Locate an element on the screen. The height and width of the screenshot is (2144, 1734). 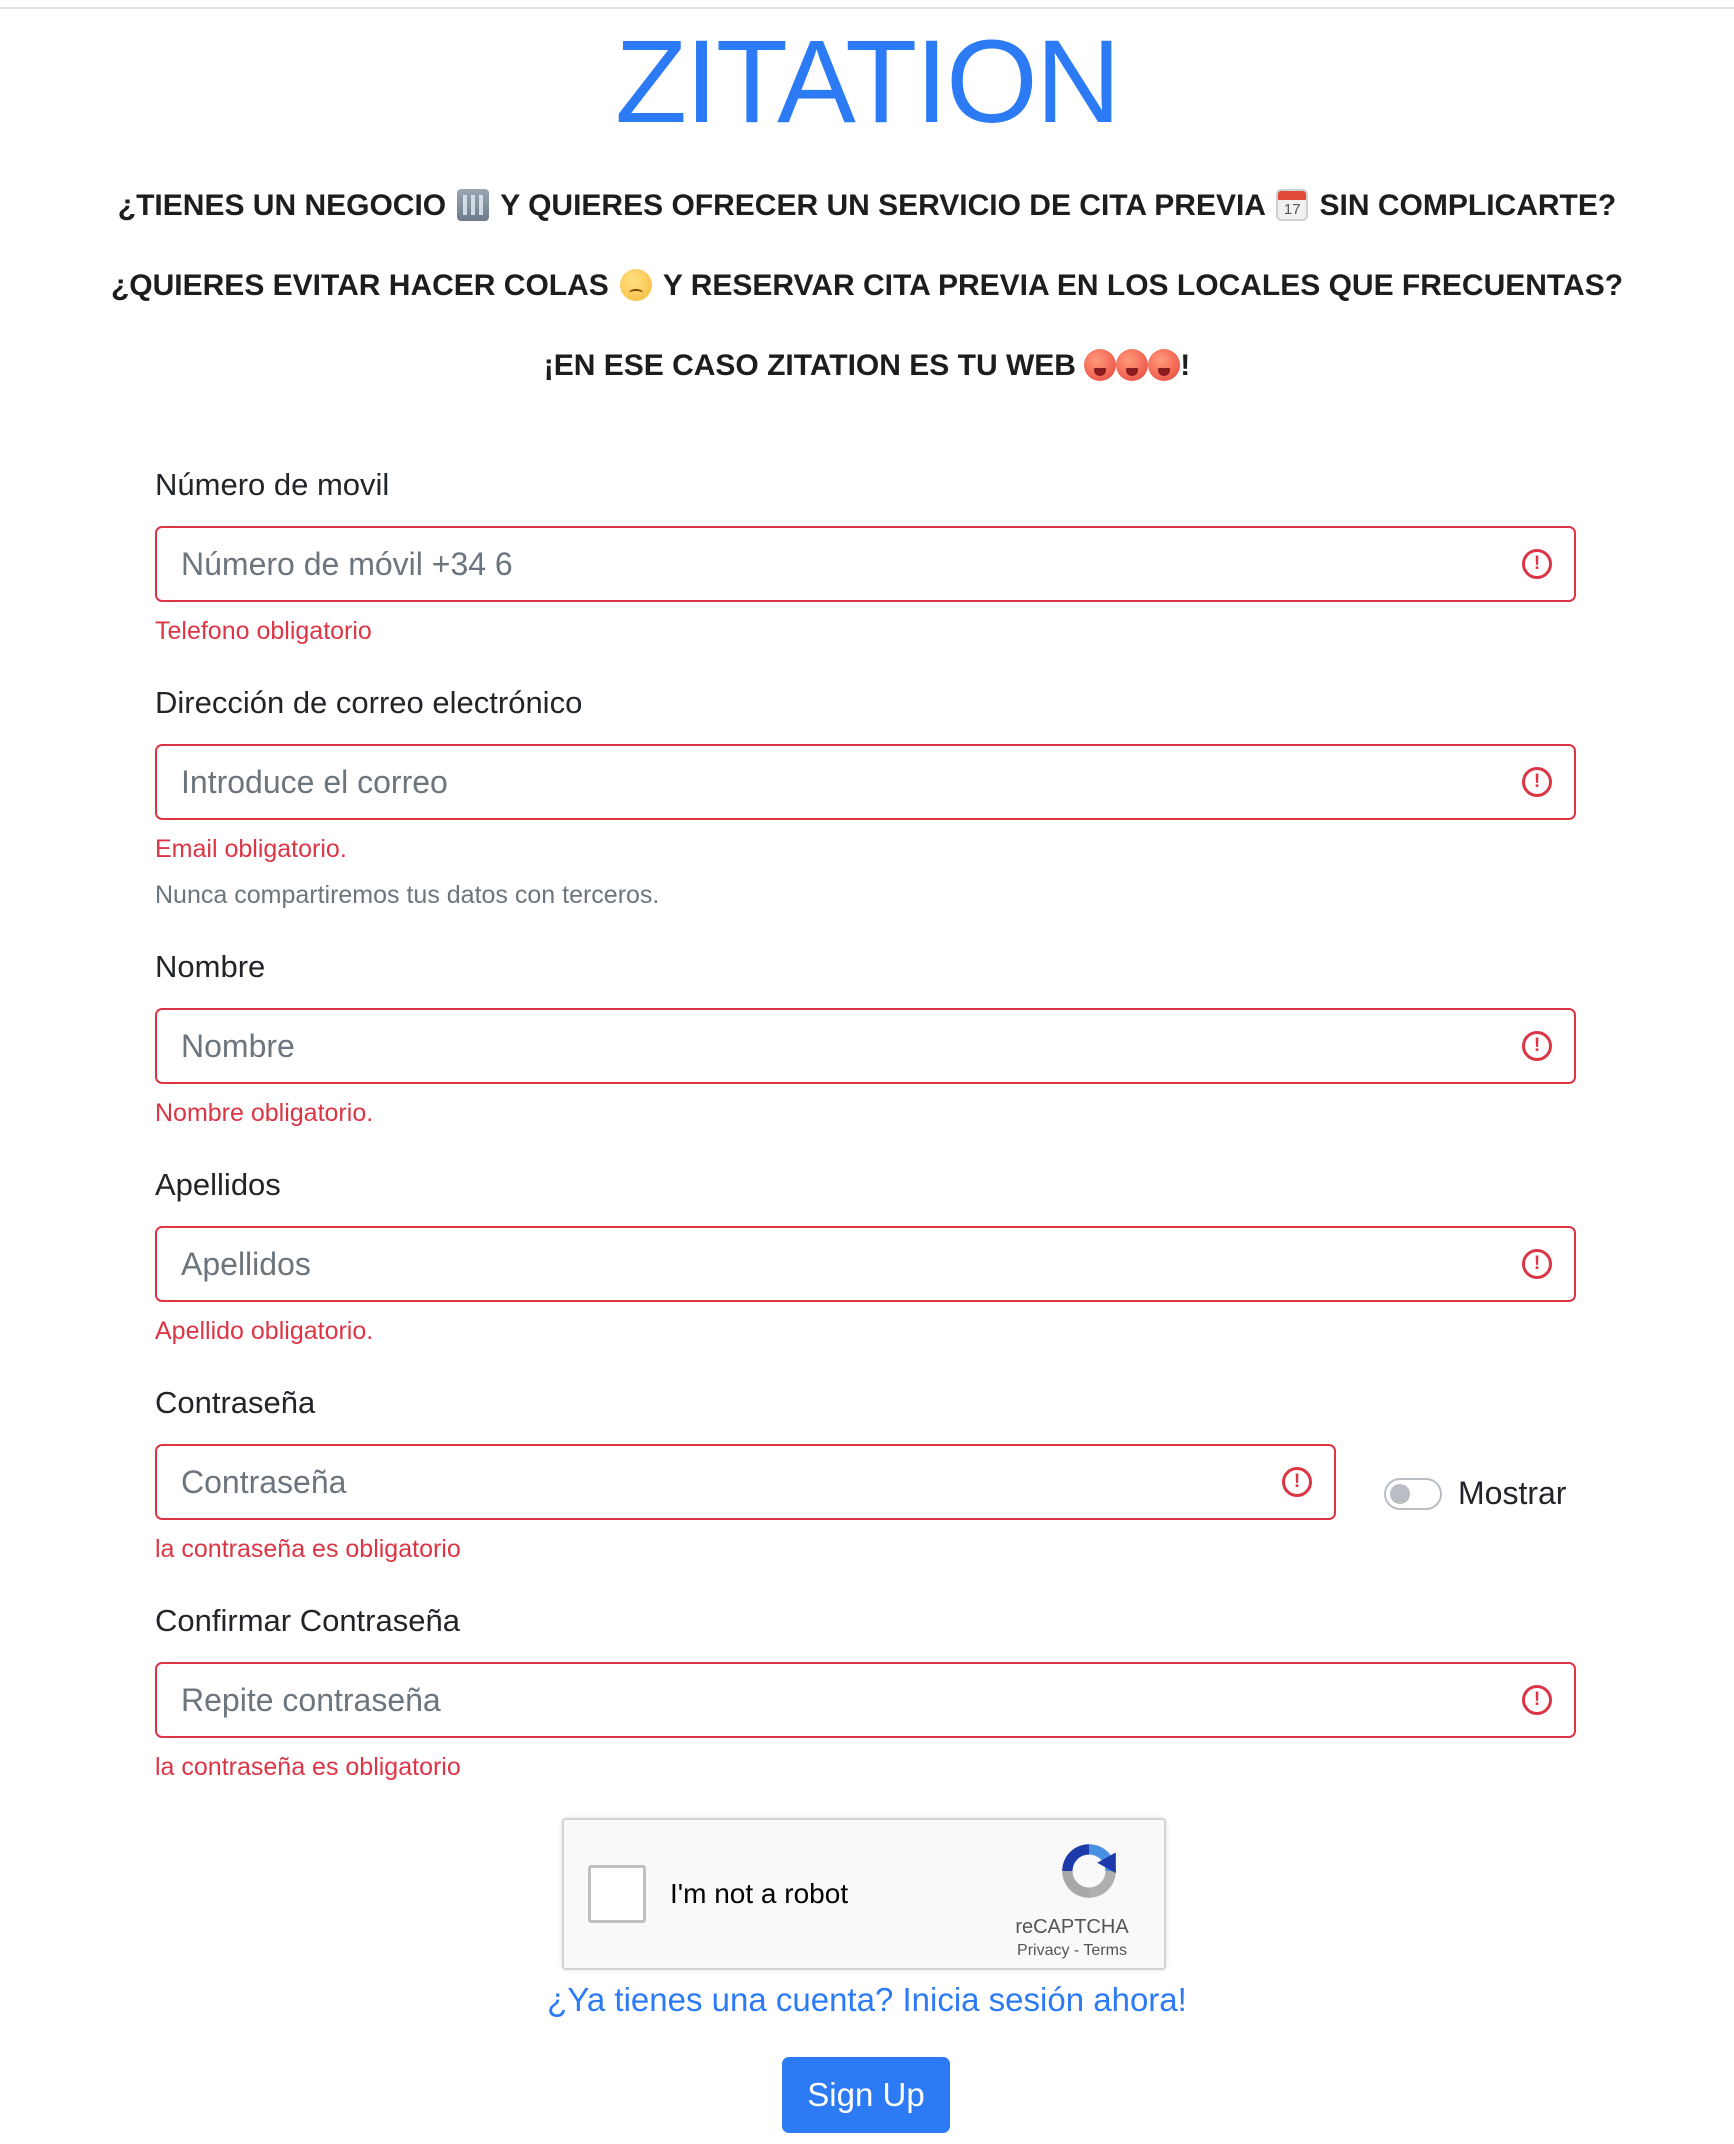
confirm-password-error: la contraseña es obligatorio is located at coordinates (308, 1767).